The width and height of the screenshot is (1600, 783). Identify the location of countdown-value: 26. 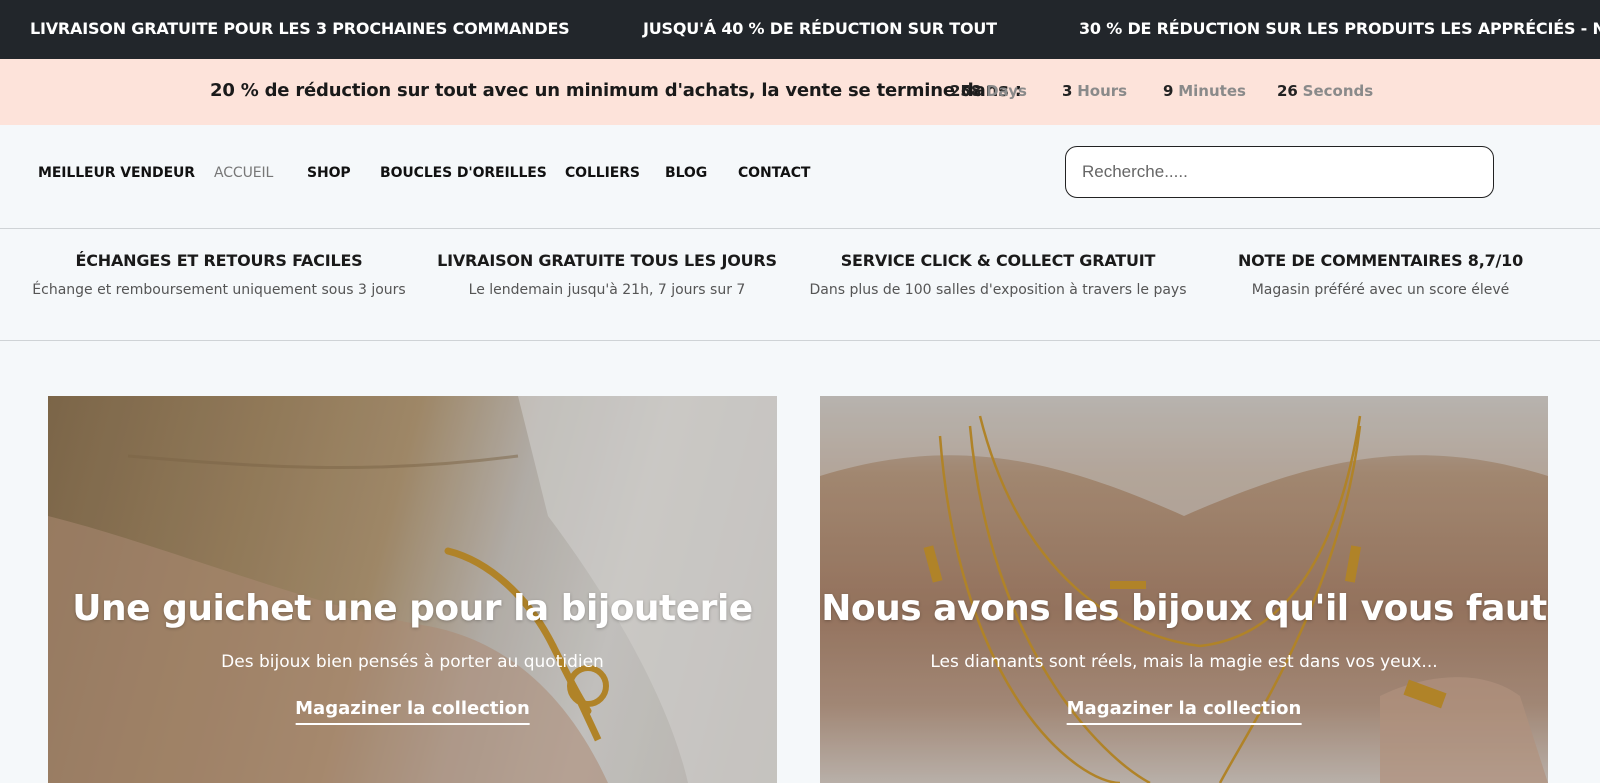
(1287, 91).